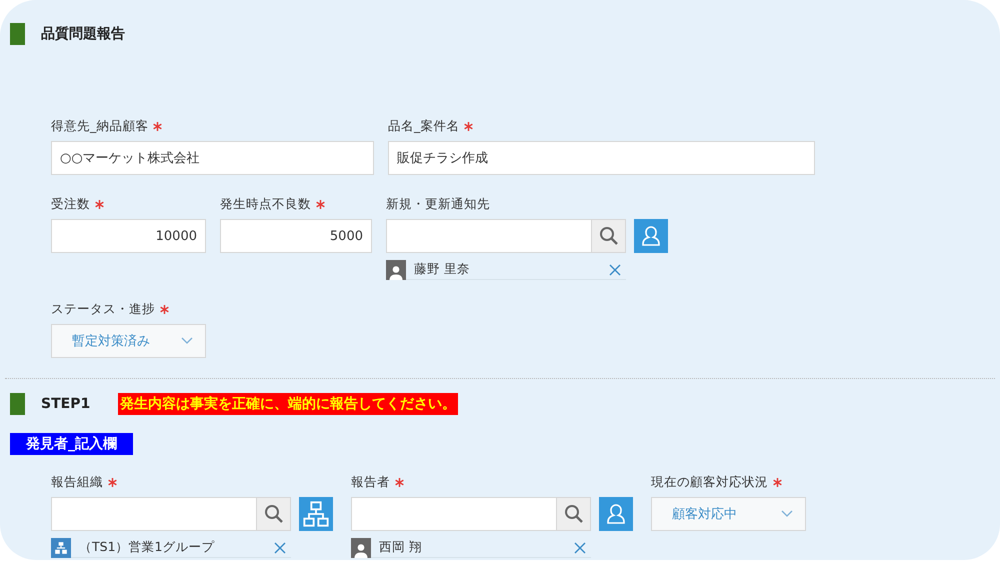  Describe the element at coordinates (601, 158) in the screenshot. I see `input-field: 販促チラシ作成` at that location.